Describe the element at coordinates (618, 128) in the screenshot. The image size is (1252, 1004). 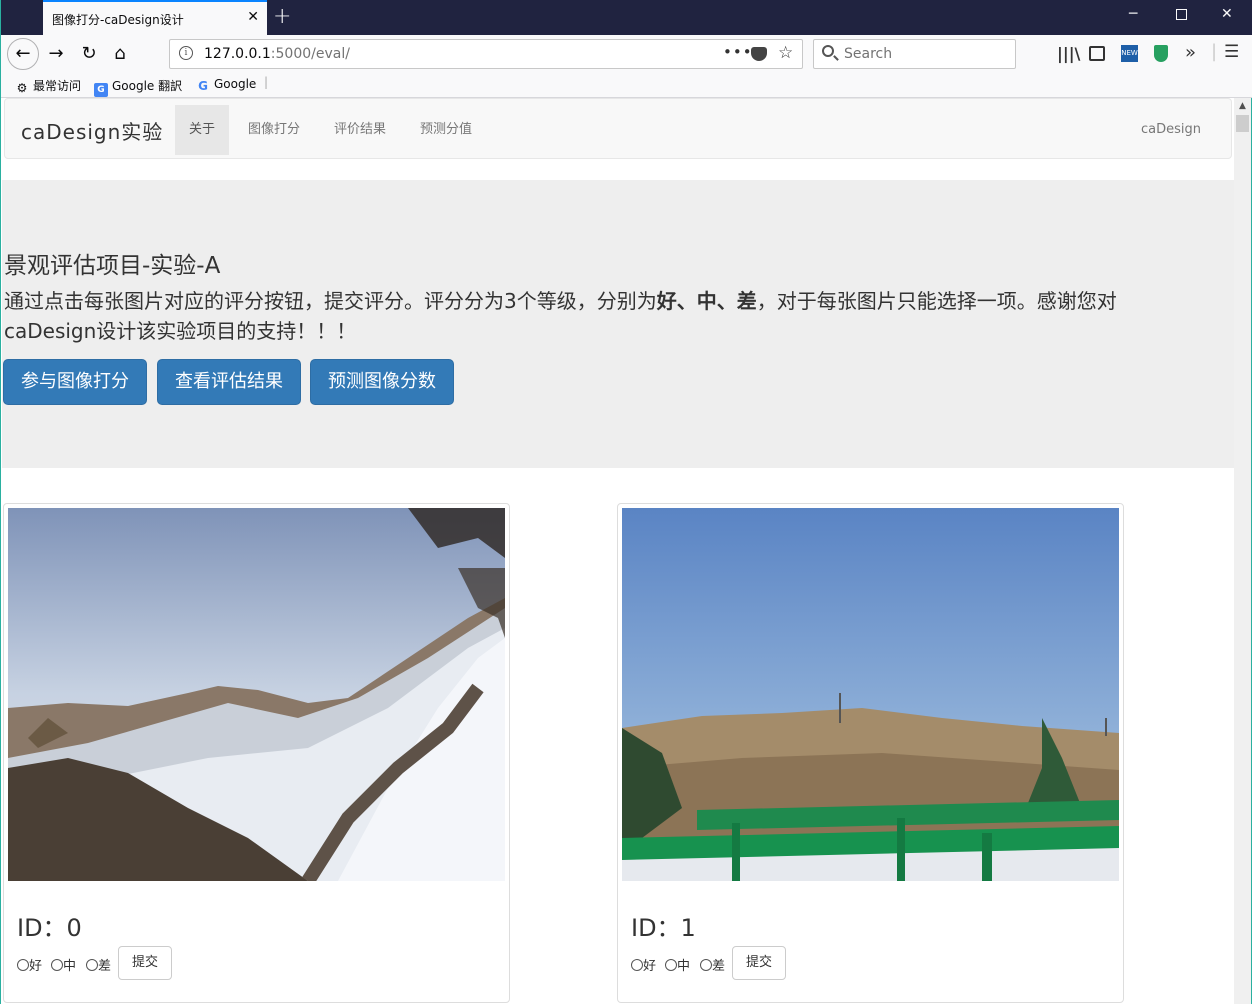
I see `site-navbar: caDesign实验 关于 图像打分 评价结果 预测分值 caDesign` at that location.